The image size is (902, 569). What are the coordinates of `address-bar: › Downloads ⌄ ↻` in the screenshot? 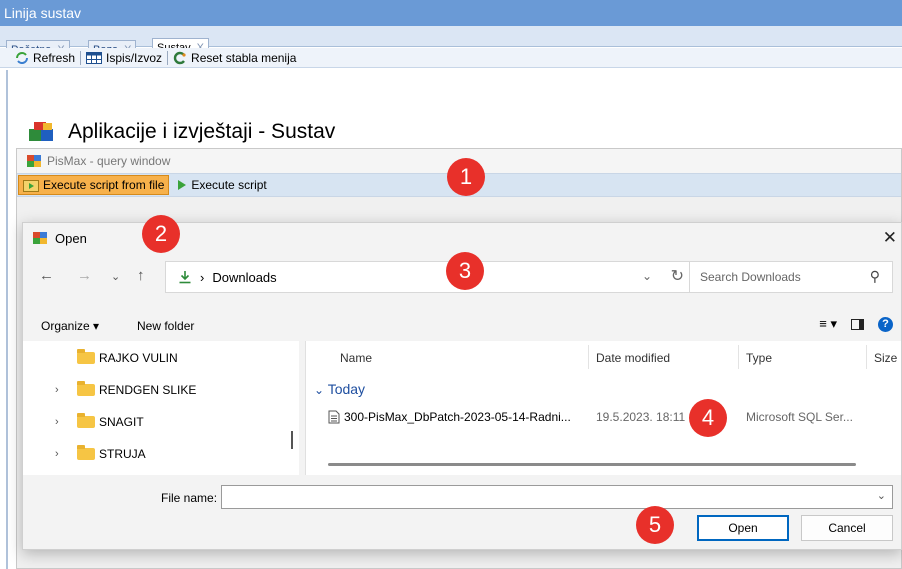 It's located at (431, 277).